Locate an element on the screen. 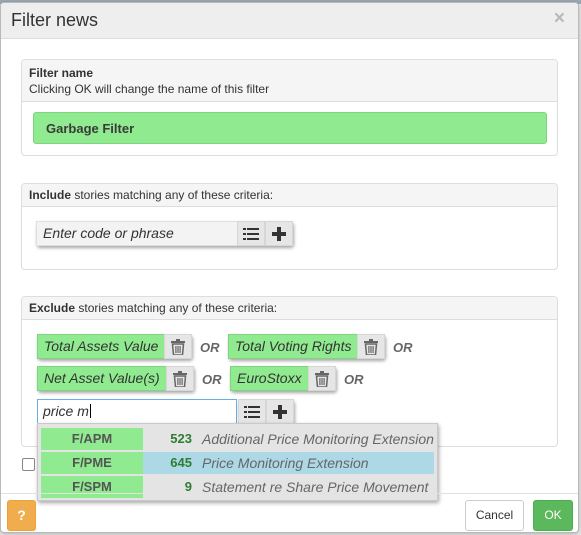 This screenshot has height=535, width=581. exclude-chip-label: Net Asset Value(s) is located at coordinates (101, 378).